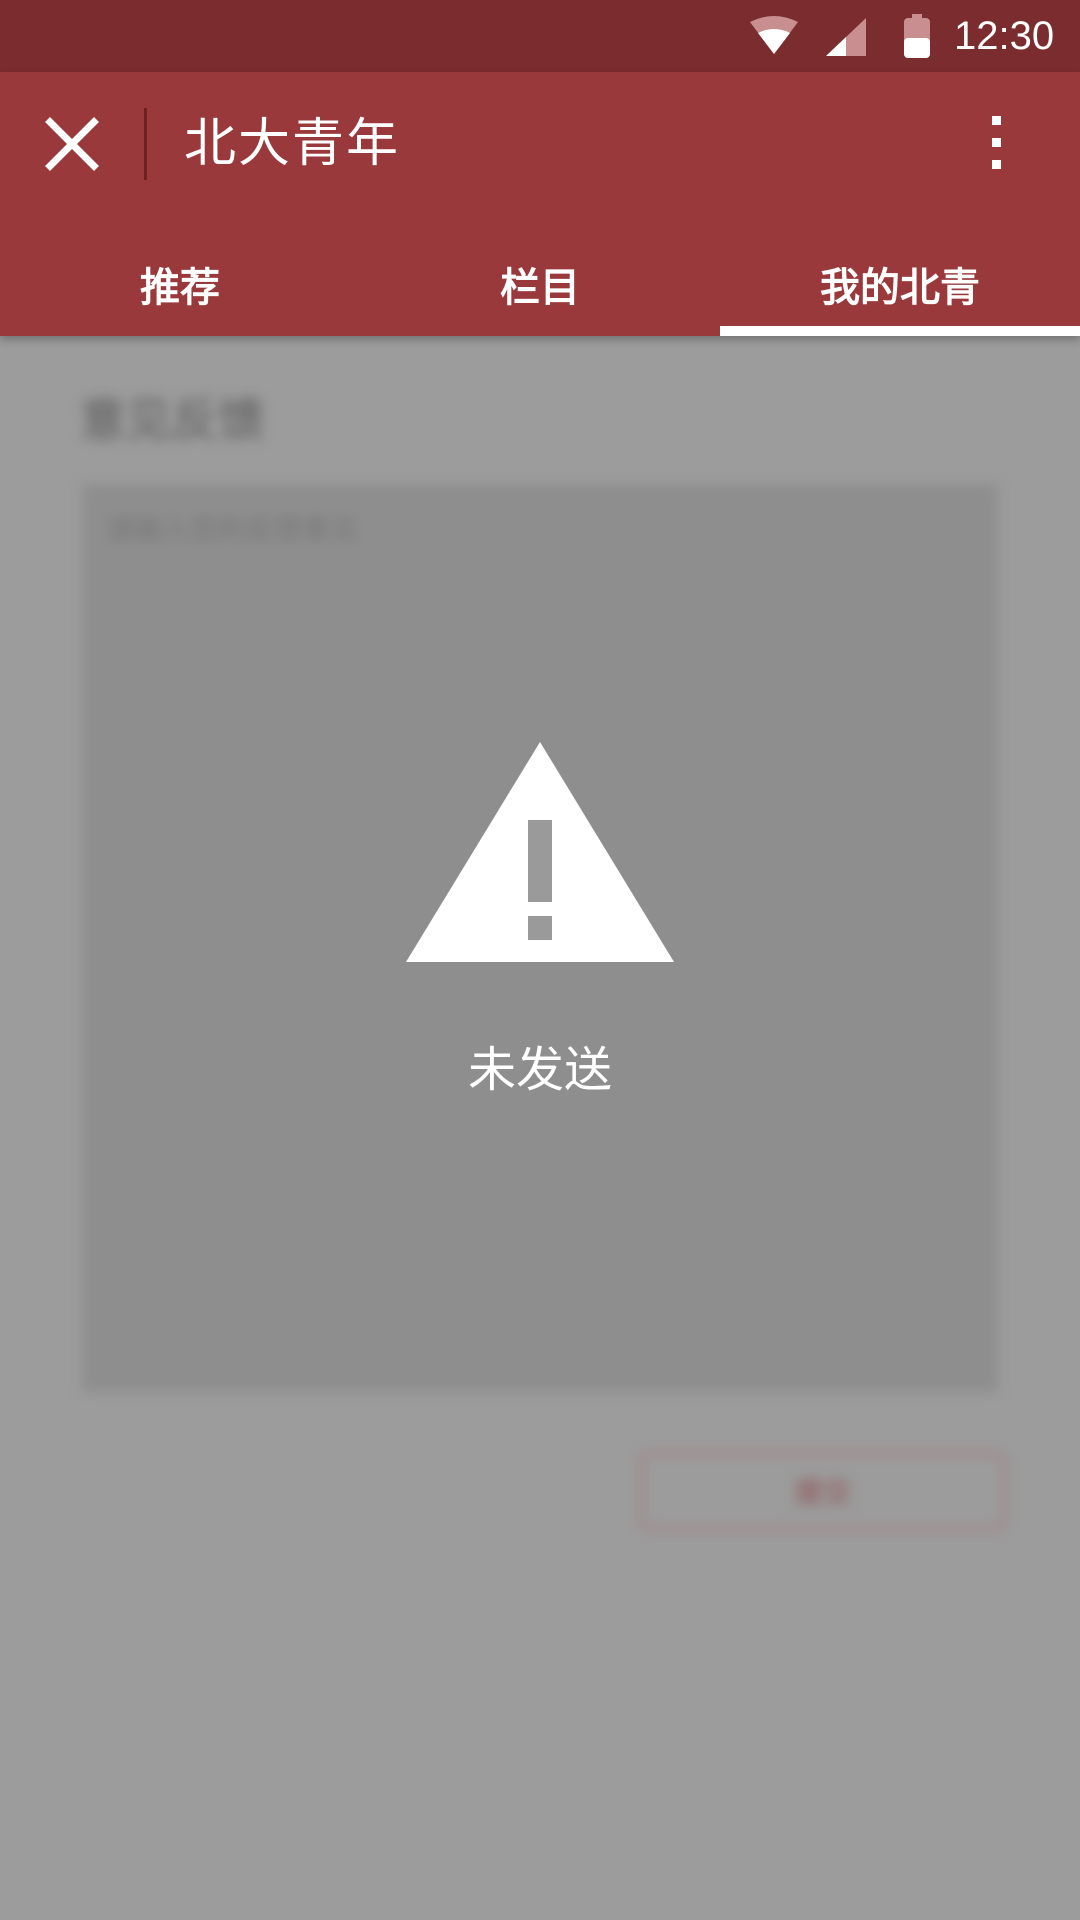 This screenshot has width=1080, height=1920. Describe the element at coordinates (180, 284) in the screenshot. I see `tab-recommended: 推荐` at that location.